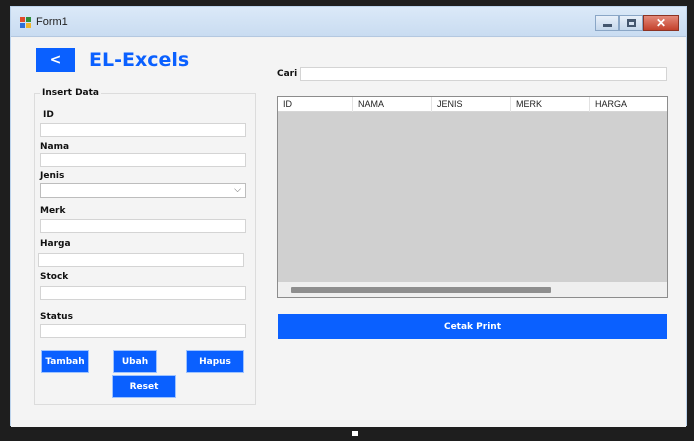  What do you see at coordinates (135, 361) in the screenshot?
I see `ubah-button: Ubah` at bounding box center [135, 361].